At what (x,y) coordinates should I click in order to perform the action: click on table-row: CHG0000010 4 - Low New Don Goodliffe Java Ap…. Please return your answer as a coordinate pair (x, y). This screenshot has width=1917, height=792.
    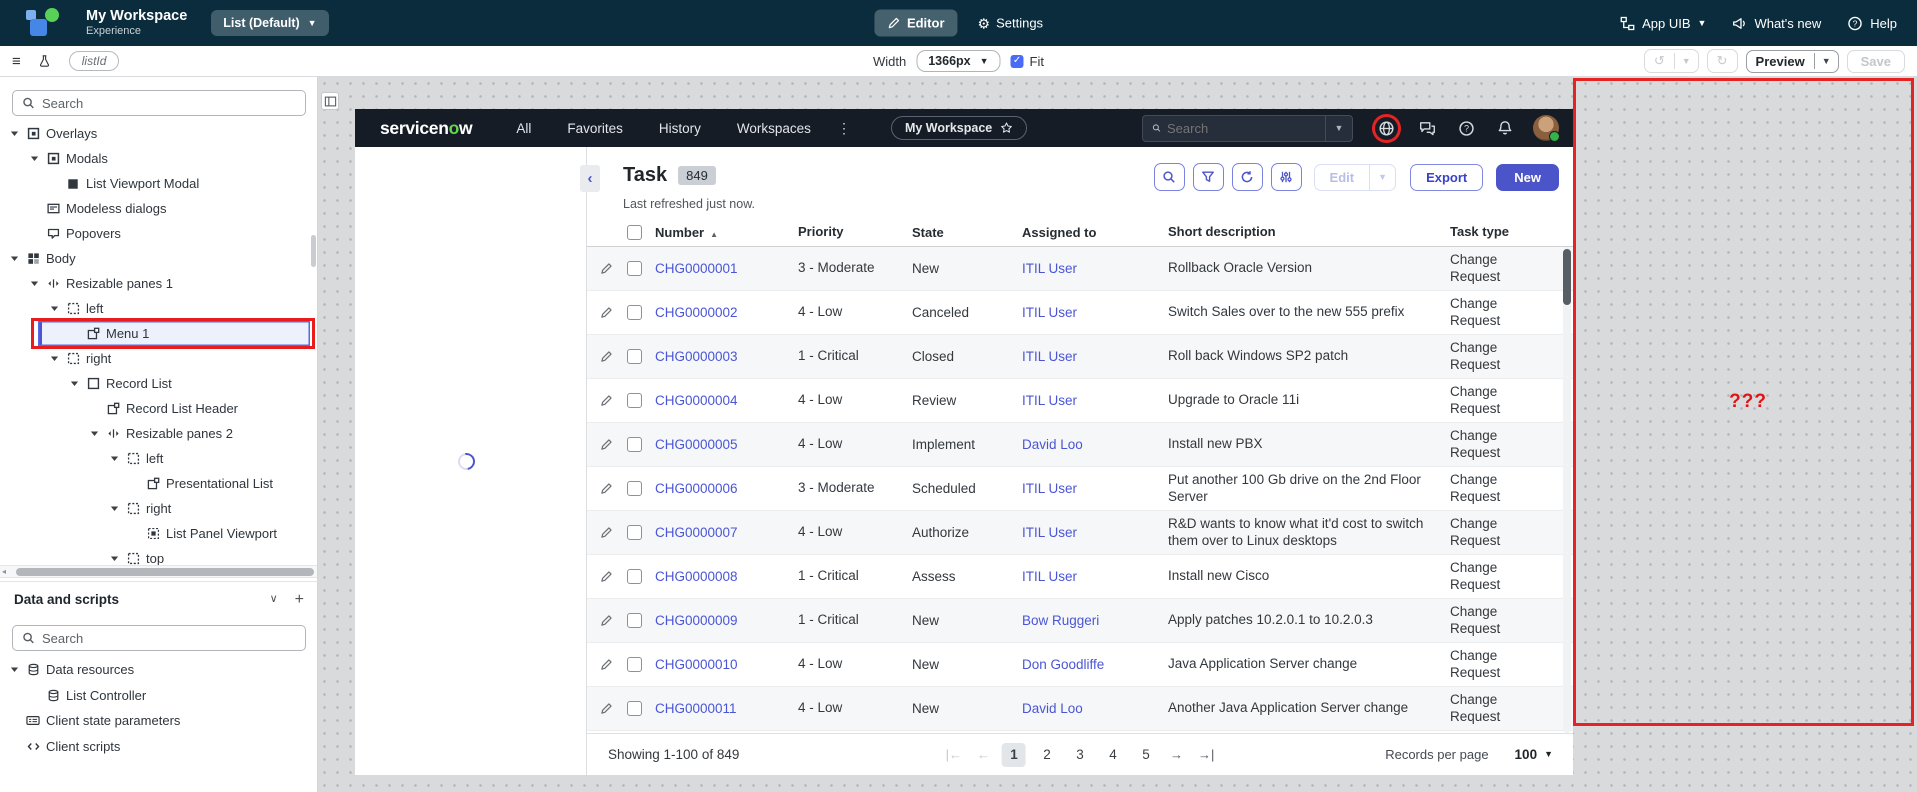
    Looking at the image, I should click on (1080, 665).